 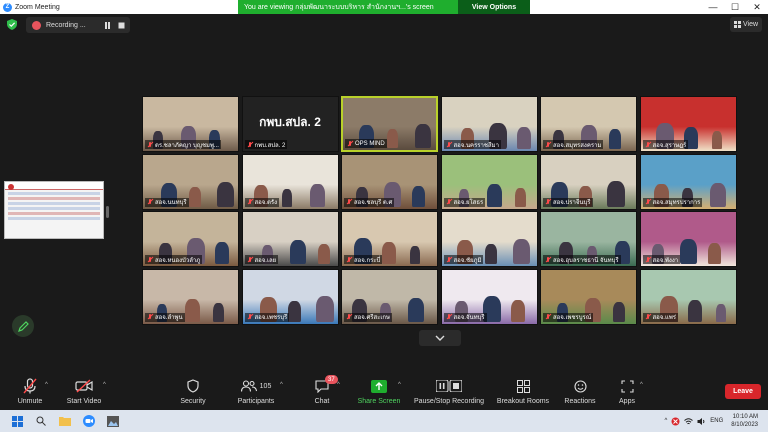 I want to click on reactions-button: Reactions, so click(x=580, y=391).